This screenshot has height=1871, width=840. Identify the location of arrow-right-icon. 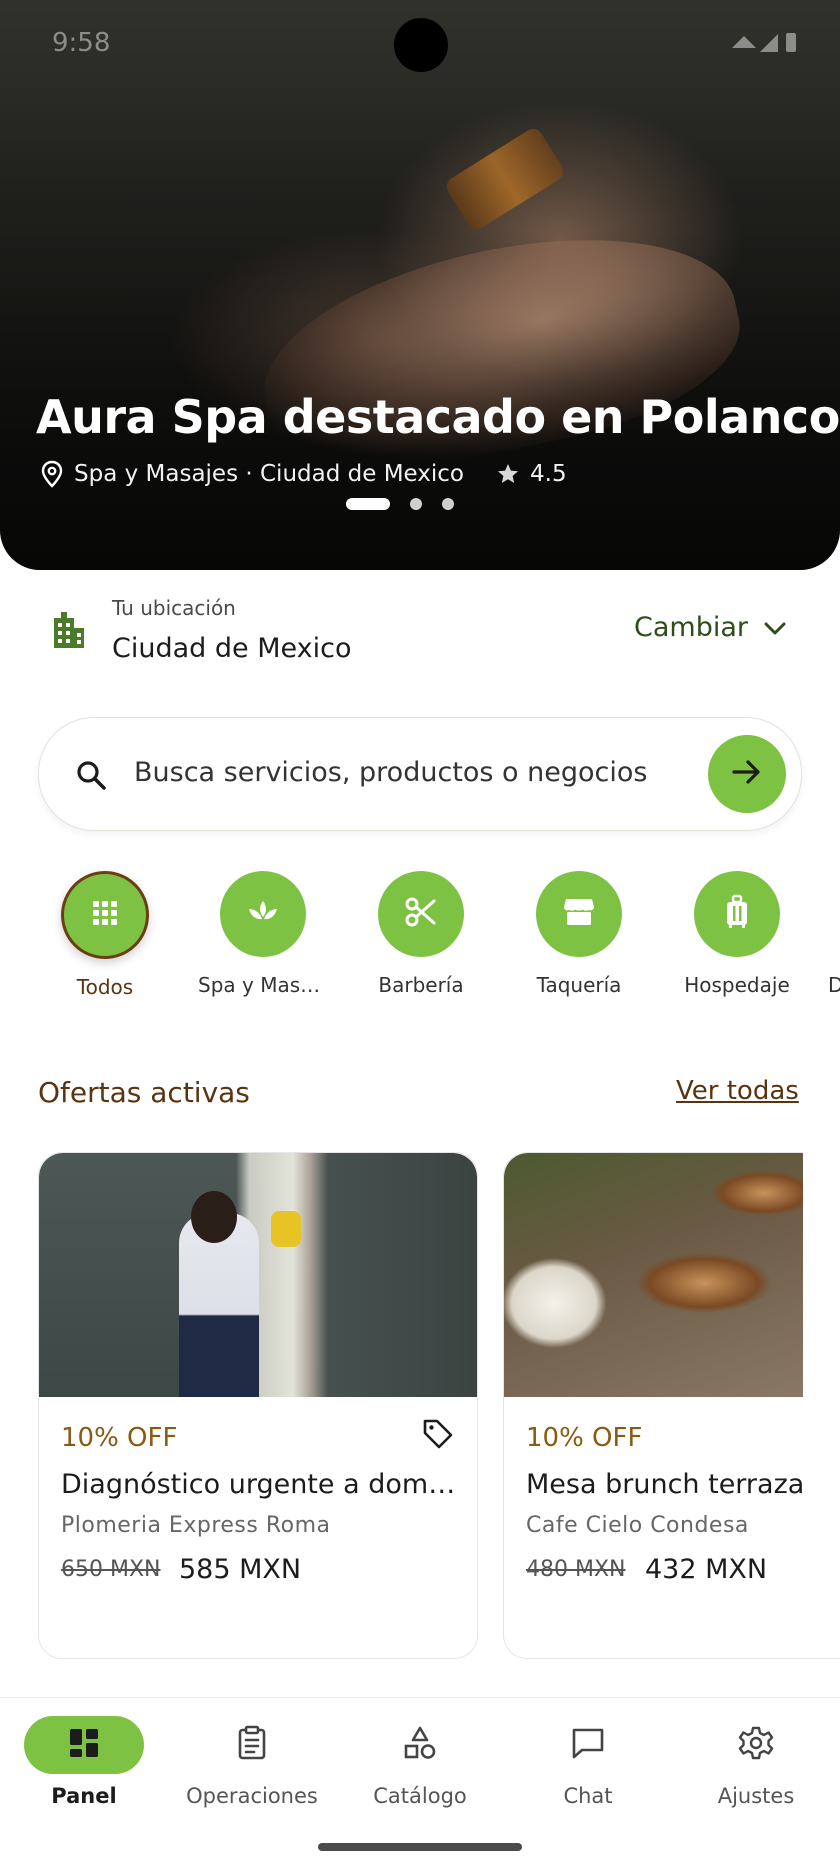
(747, 774).